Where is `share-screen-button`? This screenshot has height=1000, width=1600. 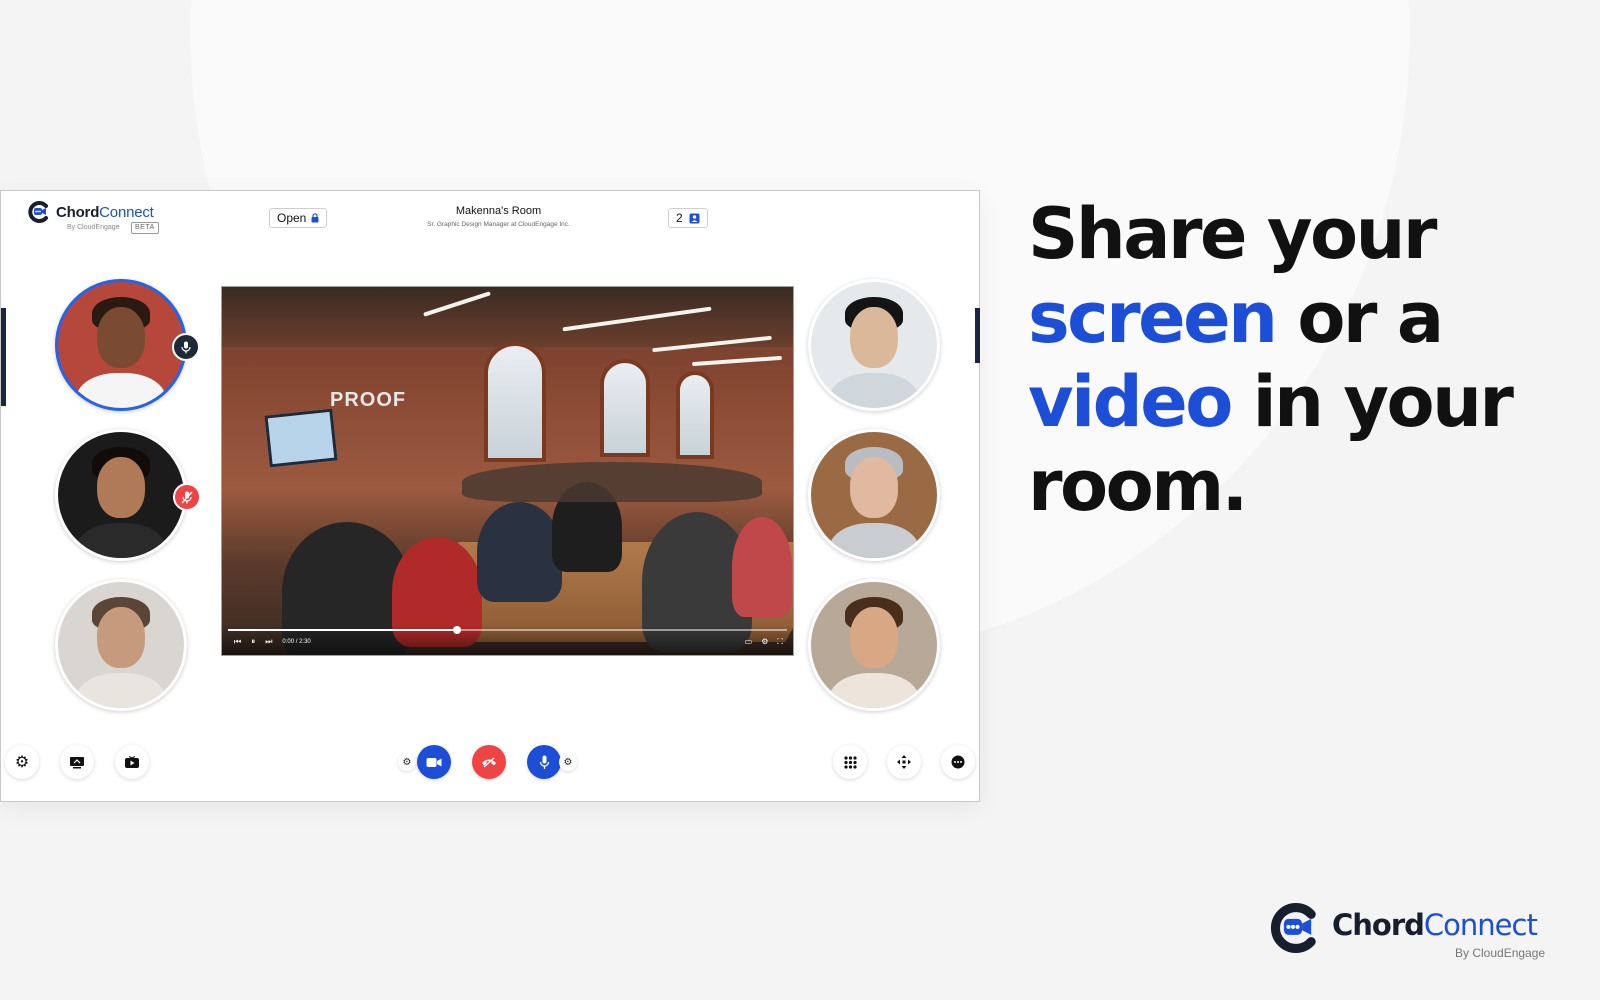 share-screen-button is located at coordinates (77, 762).